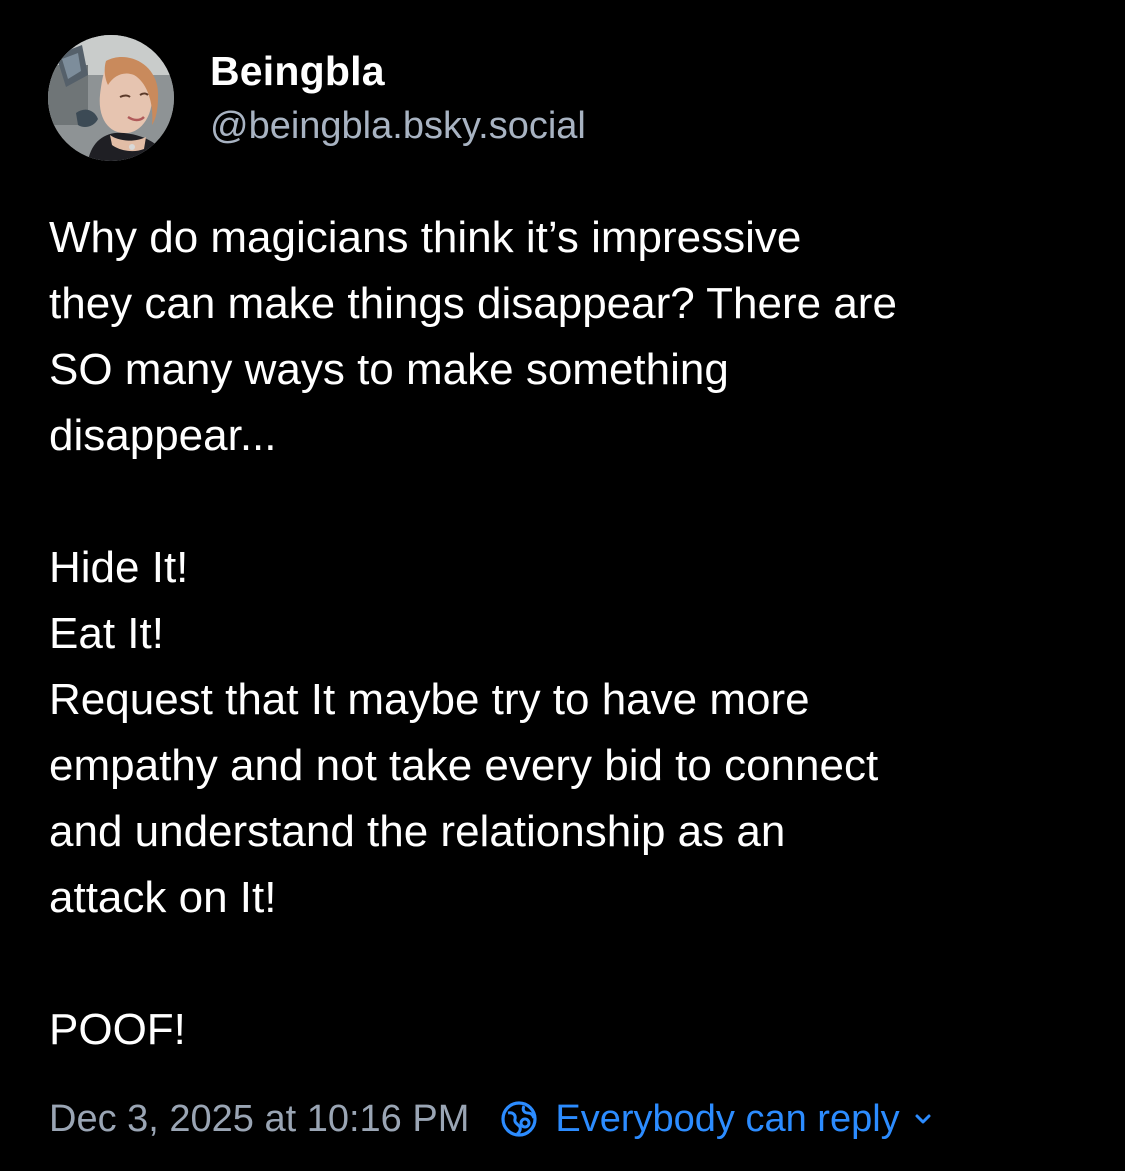 The width and height of the screenshot is (1125, 1171). I want to click on post-text-line: and understand the relationship as an, so click(417, 831).